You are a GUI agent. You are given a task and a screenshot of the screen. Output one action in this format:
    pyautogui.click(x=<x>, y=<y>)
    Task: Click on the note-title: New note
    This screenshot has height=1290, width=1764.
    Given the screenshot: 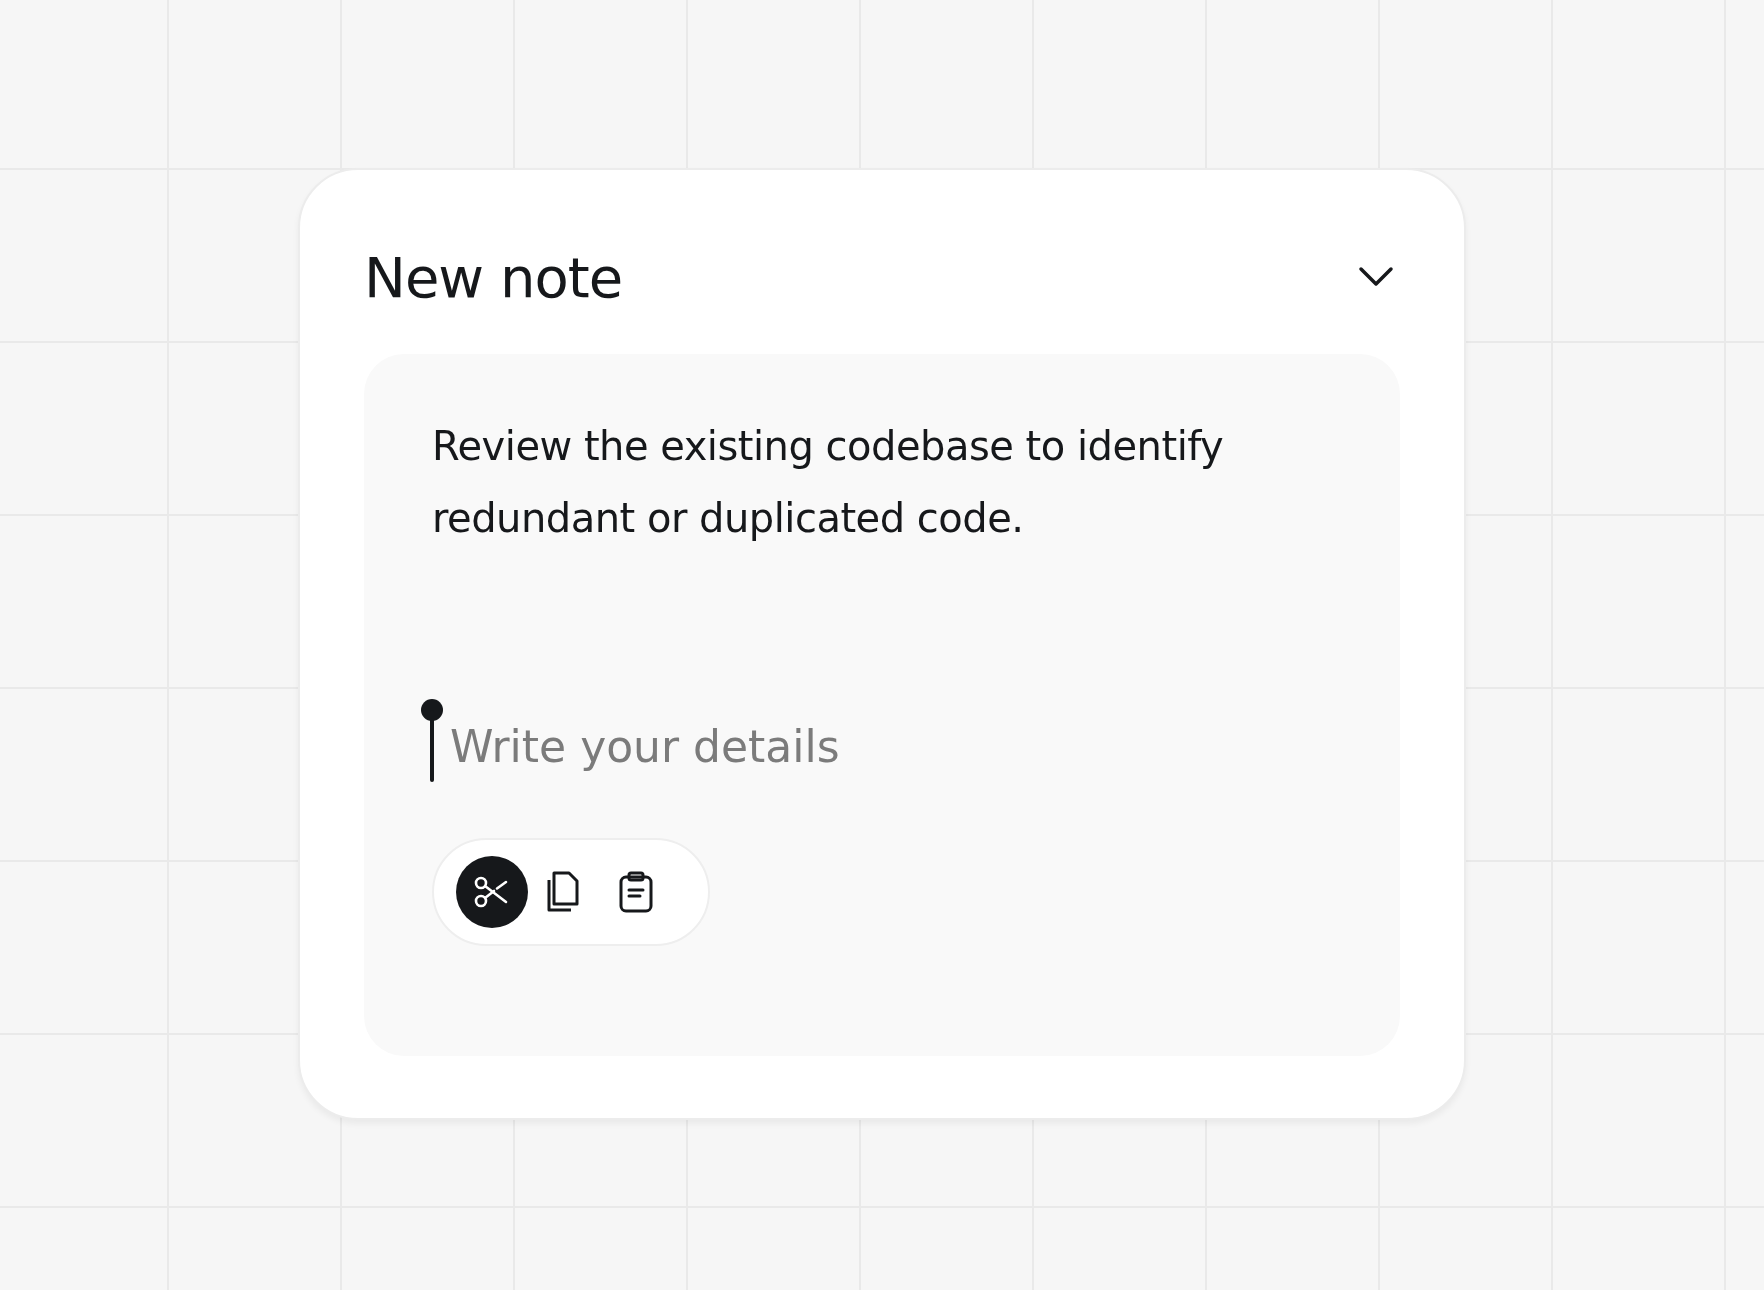 What is the action you would take?
    pyautogui.click(x=493, y=277)
    